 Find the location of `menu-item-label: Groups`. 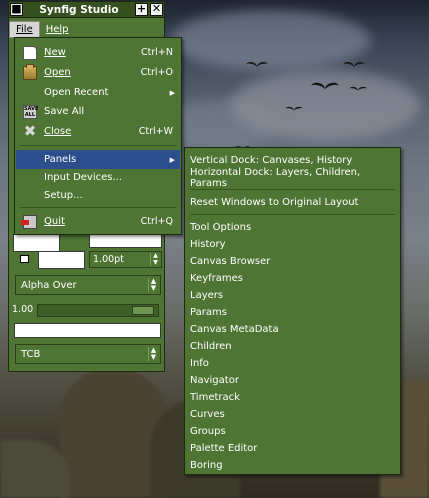

menu-item-label: Groups is located at coordinates (208, 431).